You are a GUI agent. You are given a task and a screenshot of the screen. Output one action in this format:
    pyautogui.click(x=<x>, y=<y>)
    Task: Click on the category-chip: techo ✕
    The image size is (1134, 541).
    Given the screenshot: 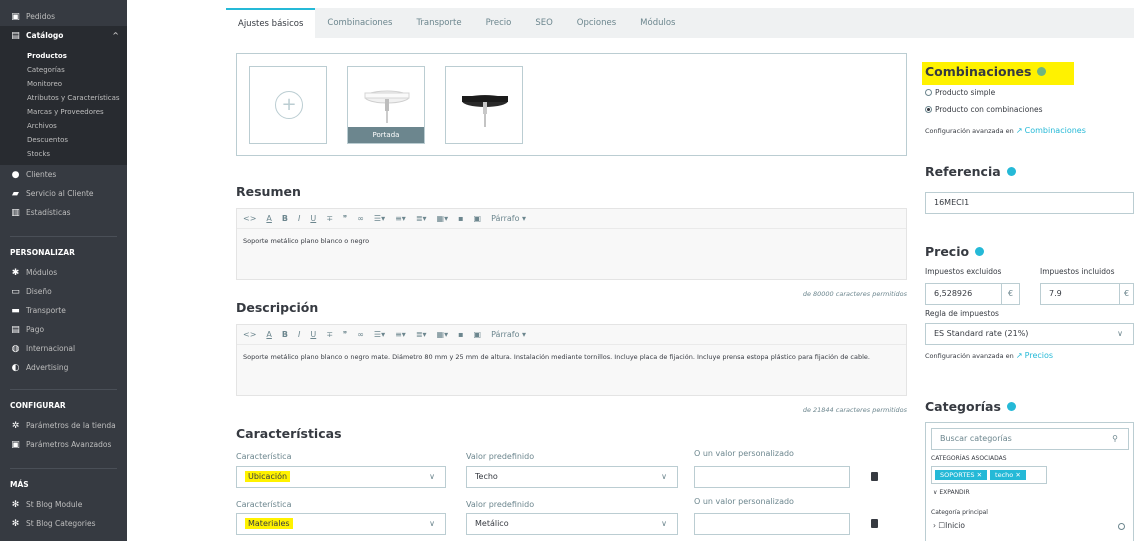 What is the action you would take?
    pyautogui.click(x=1008, y=475)
    